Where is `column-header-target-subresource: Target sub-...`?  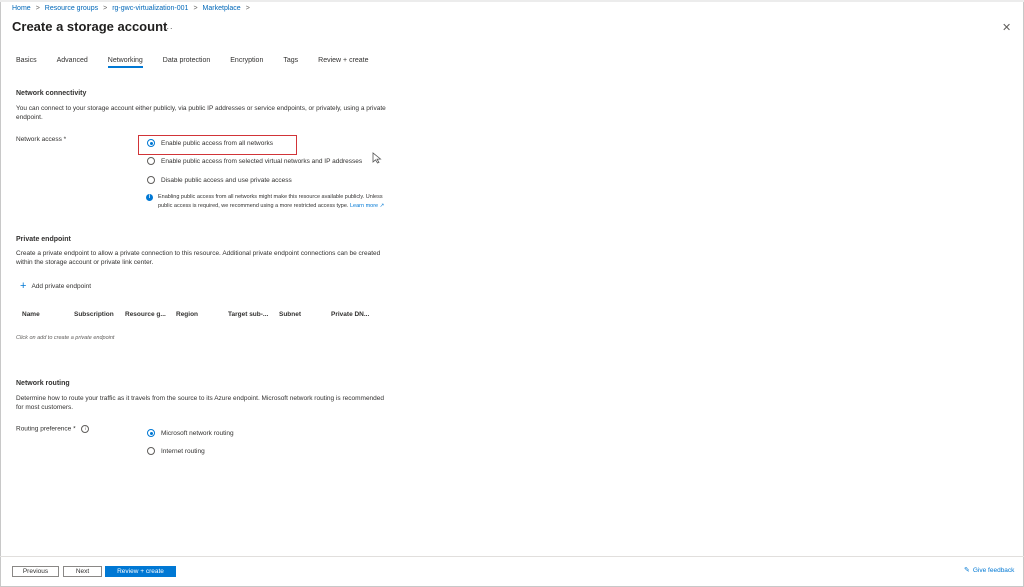 column-header-target-subresource: Target sub-... is located at coordinates (248, 314).